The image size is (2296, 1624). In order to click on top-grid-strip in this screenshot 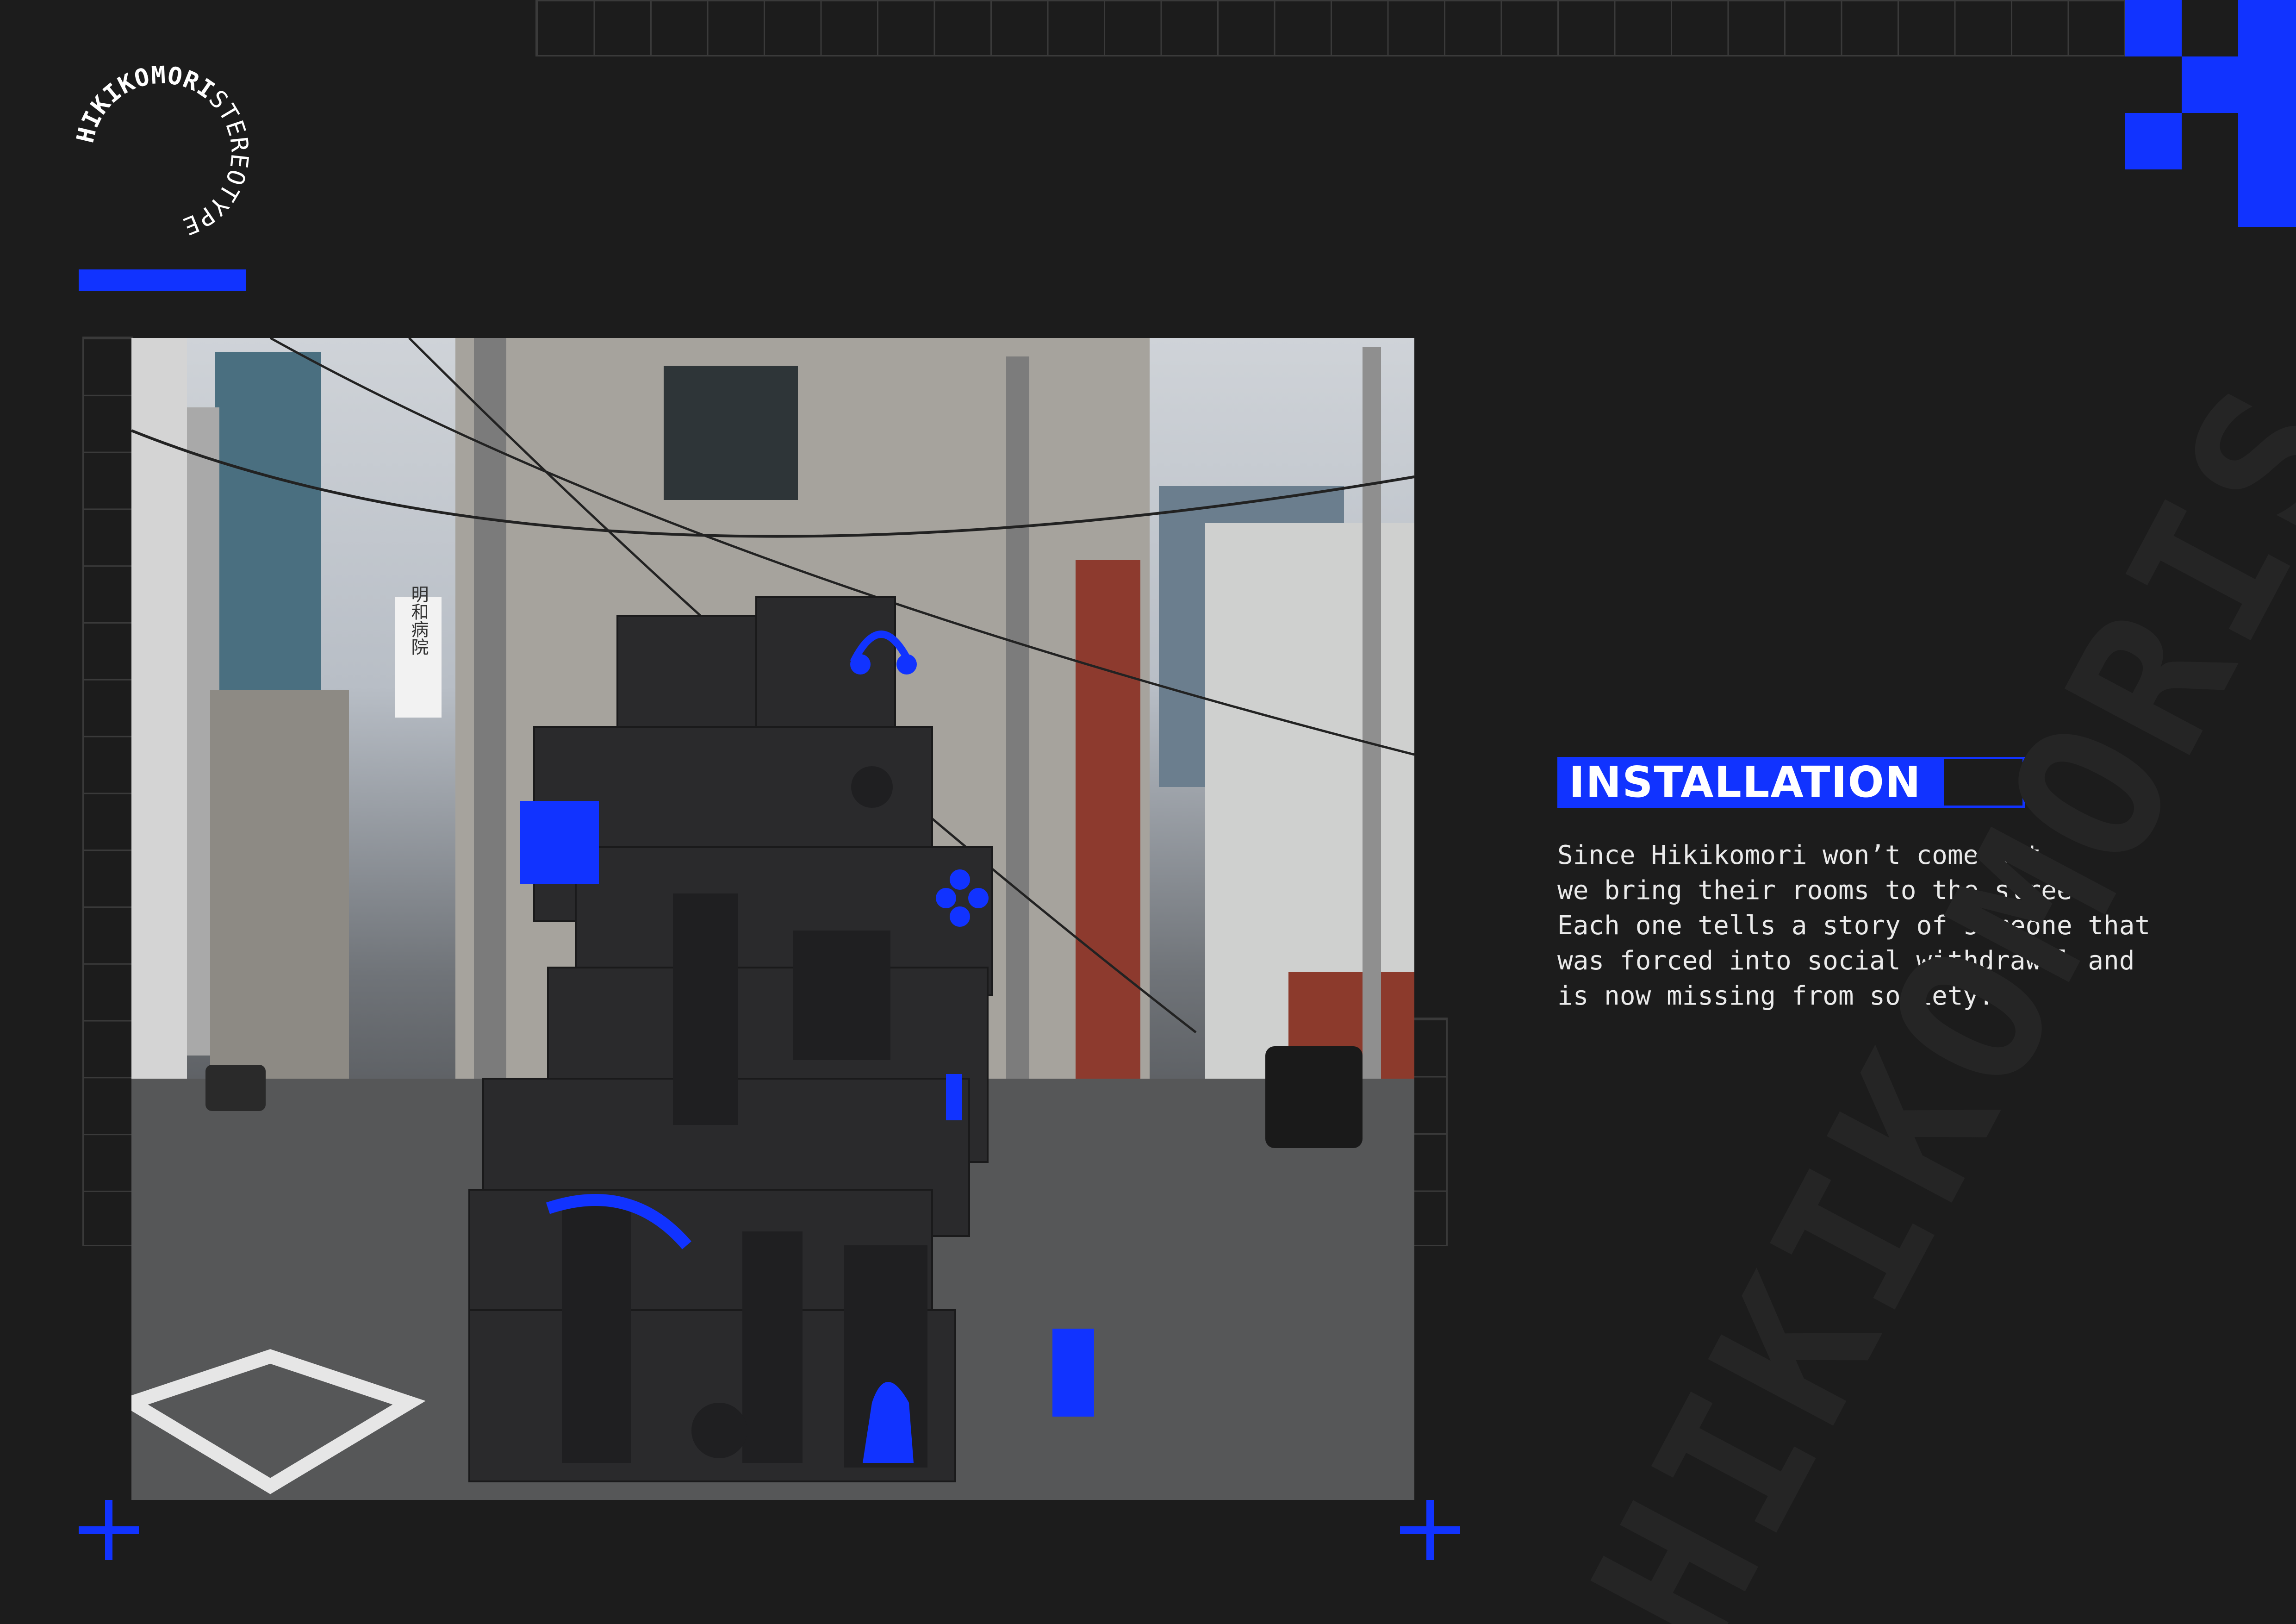, I will do `click(1331, 28)`.